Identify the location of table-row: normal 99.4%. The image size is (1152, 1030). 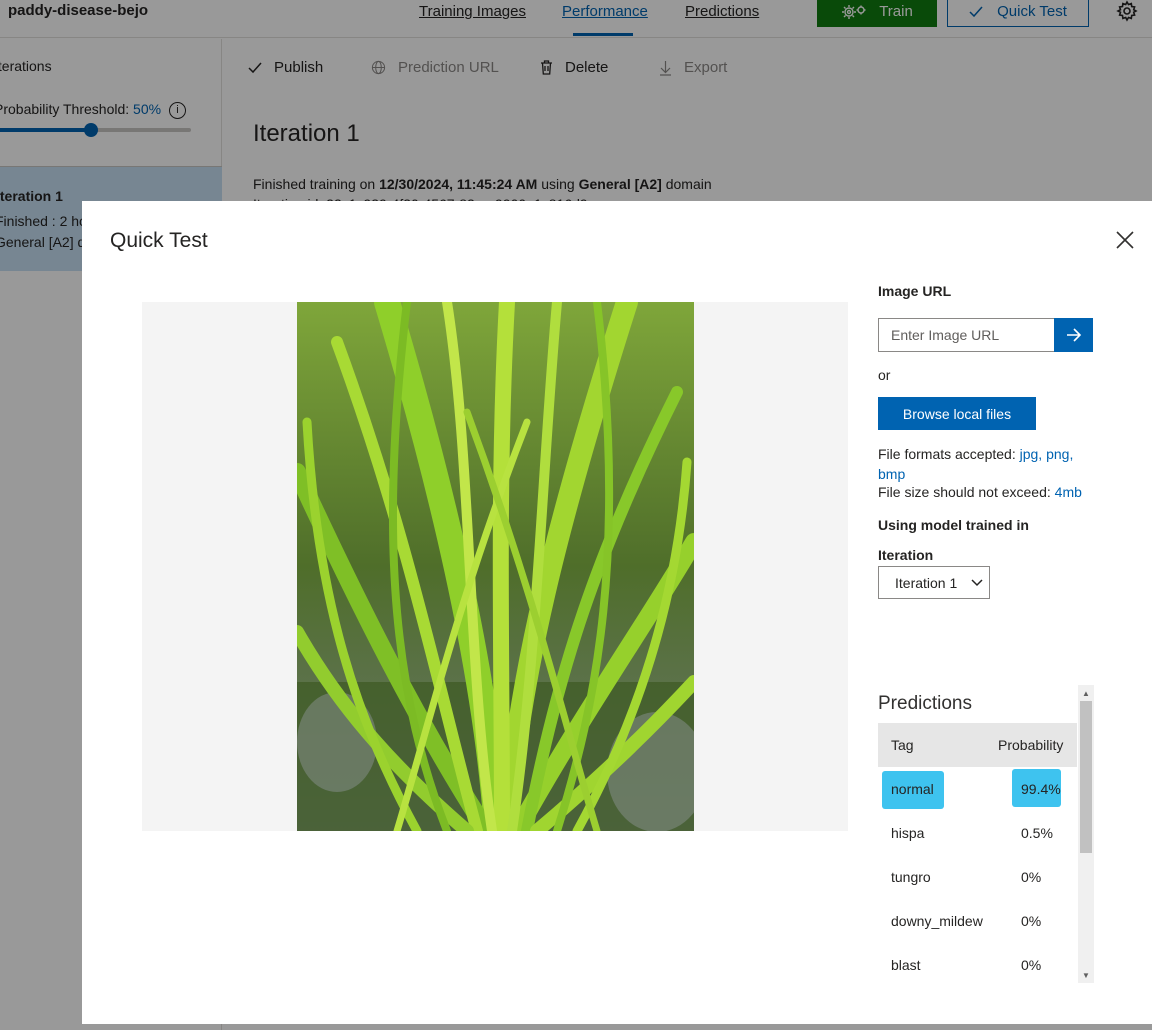
(977, 789).